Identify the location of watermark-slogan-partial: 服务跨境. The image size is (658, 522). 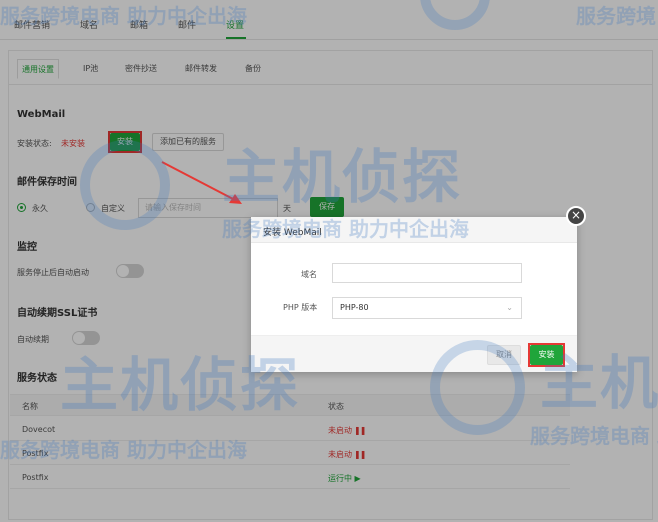
(616, 16).